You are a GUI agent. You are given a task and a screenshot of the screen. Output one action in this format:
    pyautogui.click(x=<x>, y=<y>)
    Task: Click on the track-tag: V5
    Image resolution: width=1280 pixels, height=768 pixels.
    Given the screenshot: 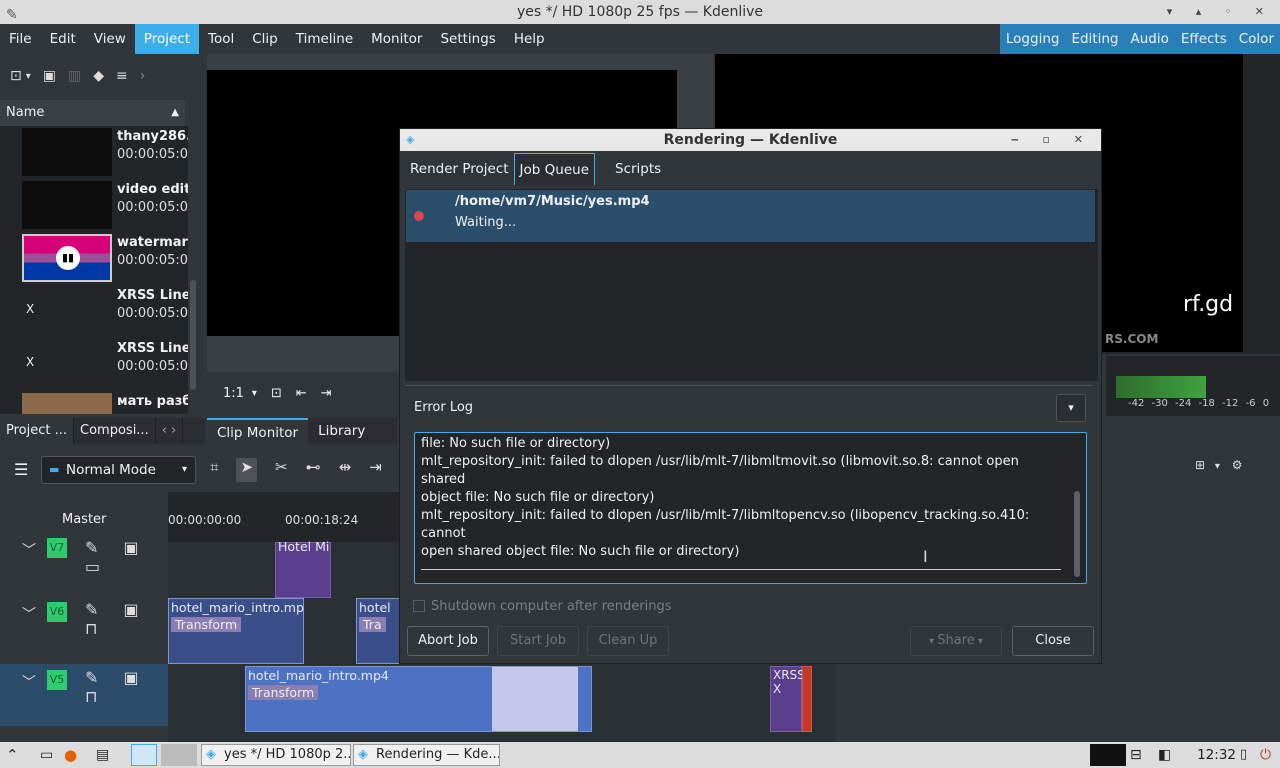 What is the action you would take?
    pyautogui.click(x=57, y=680)
    